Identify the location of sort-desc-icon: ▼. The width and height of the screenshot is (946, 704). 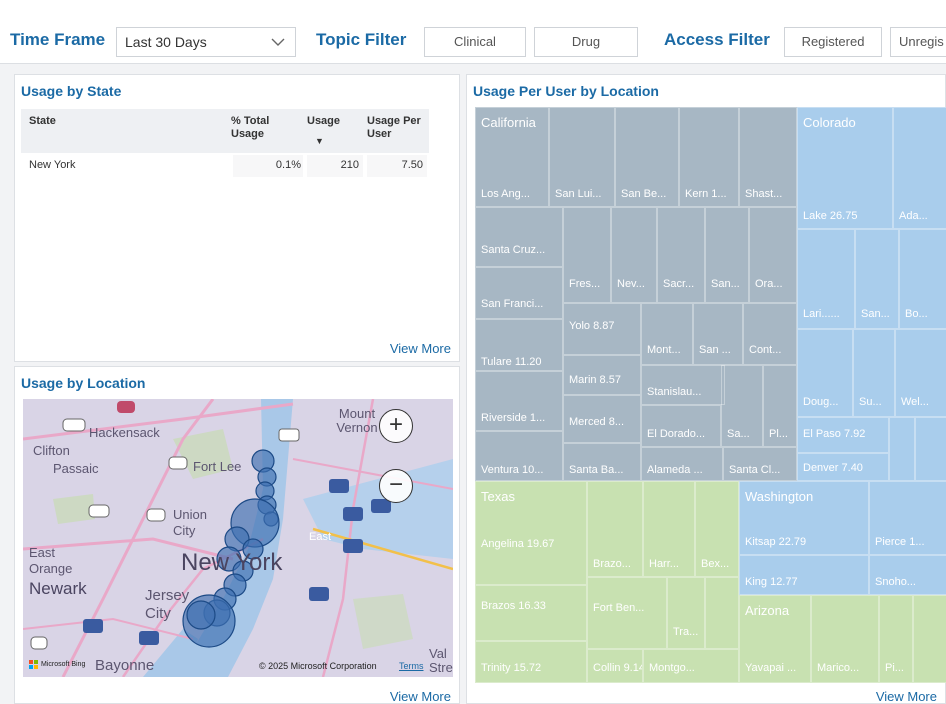
(319, 141).